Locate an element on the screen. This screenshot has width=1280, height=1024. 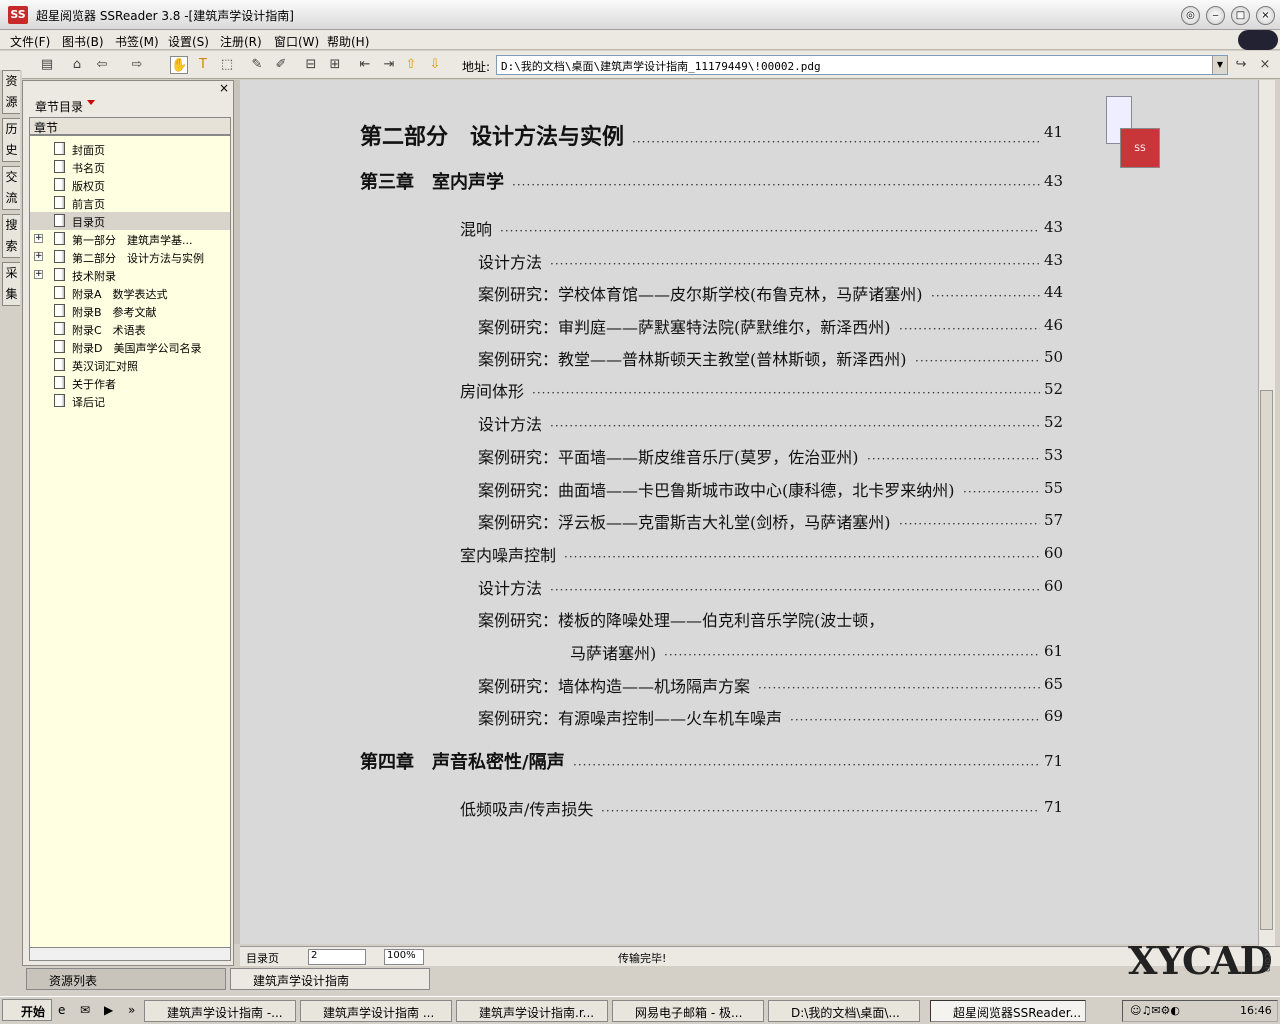
tree-item: 译后记 is located at coordinates (130, 401).